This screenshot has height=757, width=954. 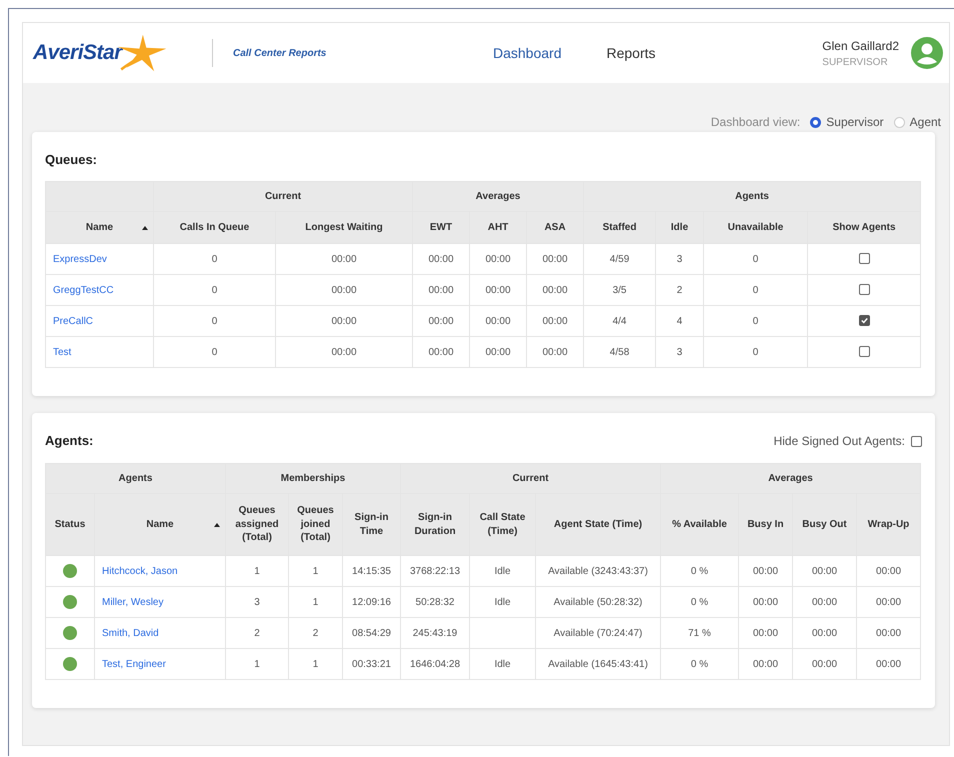 I want to click on group-header: Averages, so click(x=498, y=197).